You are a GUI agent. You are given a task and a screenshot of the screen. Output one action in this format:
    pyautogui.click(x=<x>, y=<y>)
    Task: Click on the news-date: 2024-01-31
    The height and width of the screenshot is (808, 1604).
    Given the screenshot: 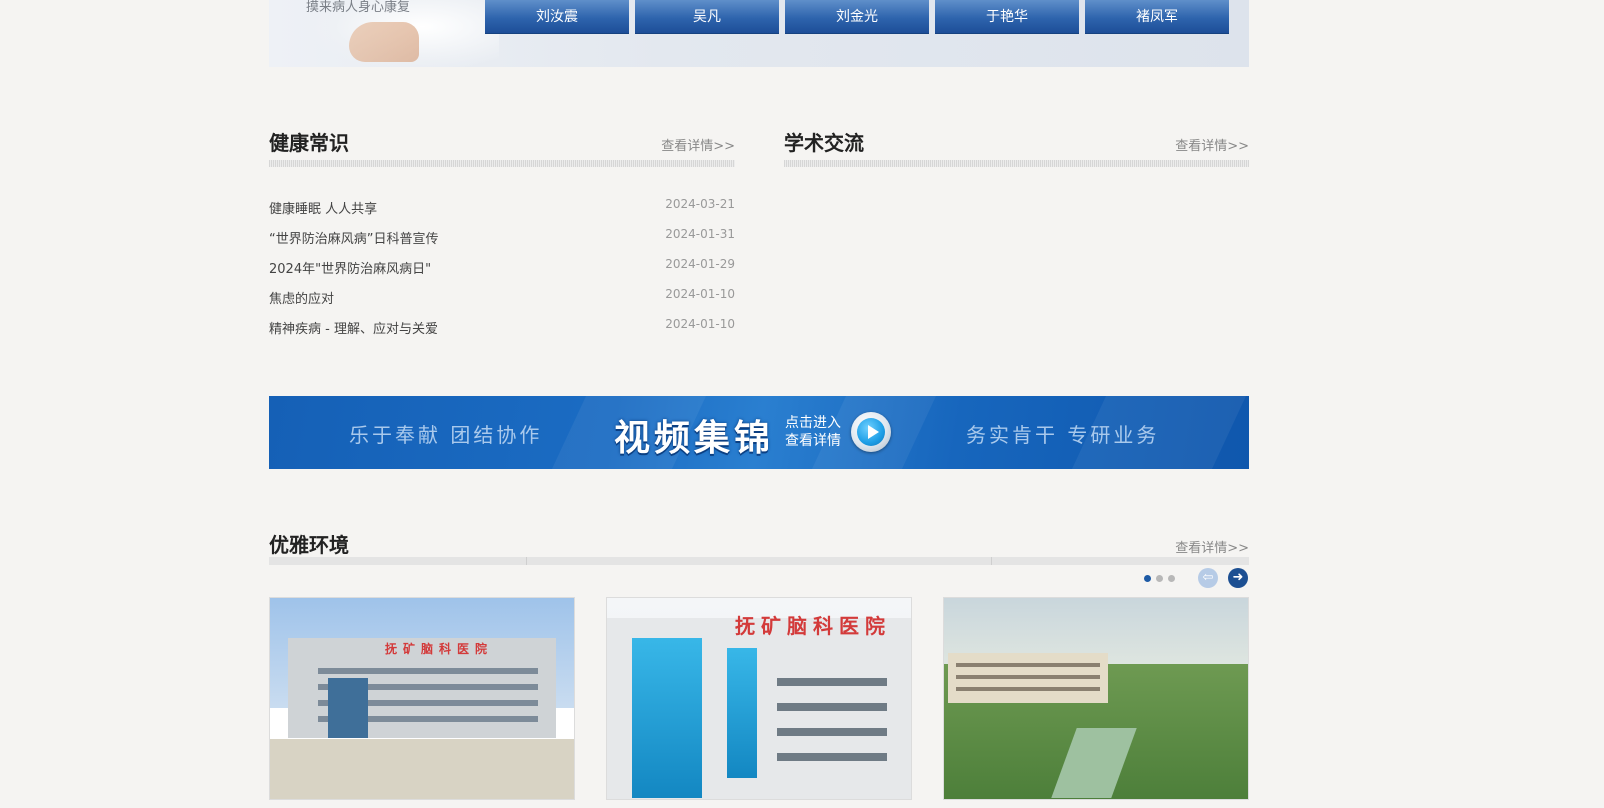 What is the action you would take?
    pyautogui.click(x=700, y=234)
    